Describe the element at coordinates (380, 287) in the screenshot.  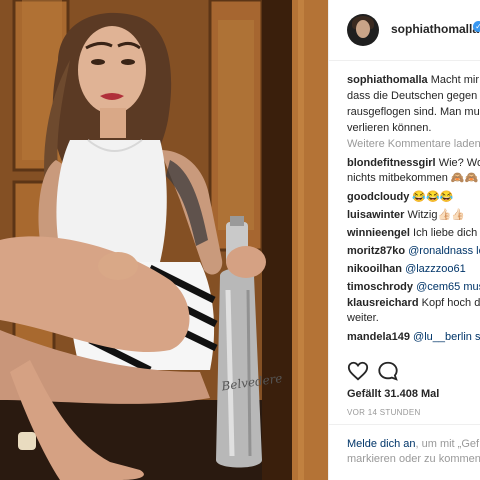
I see `comment-username: timoschrody` at that location.